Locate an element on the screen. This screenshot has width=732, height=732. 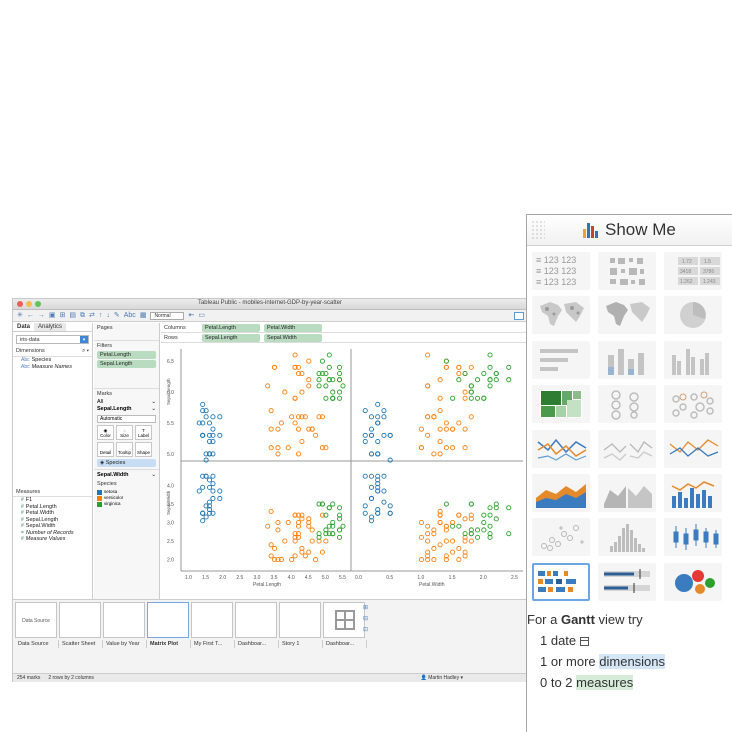
tab-data: Data is located at coordinates (24, 327).